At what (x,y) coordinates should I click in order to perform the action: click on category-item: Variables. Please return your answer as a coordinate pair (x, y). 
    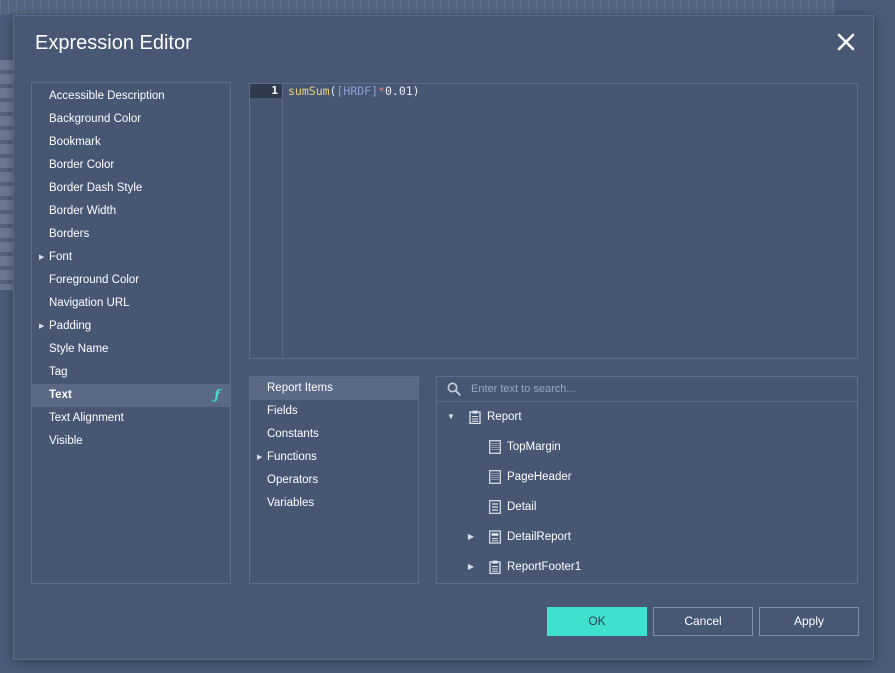
    Looking at the image, I should click on (334, 503).